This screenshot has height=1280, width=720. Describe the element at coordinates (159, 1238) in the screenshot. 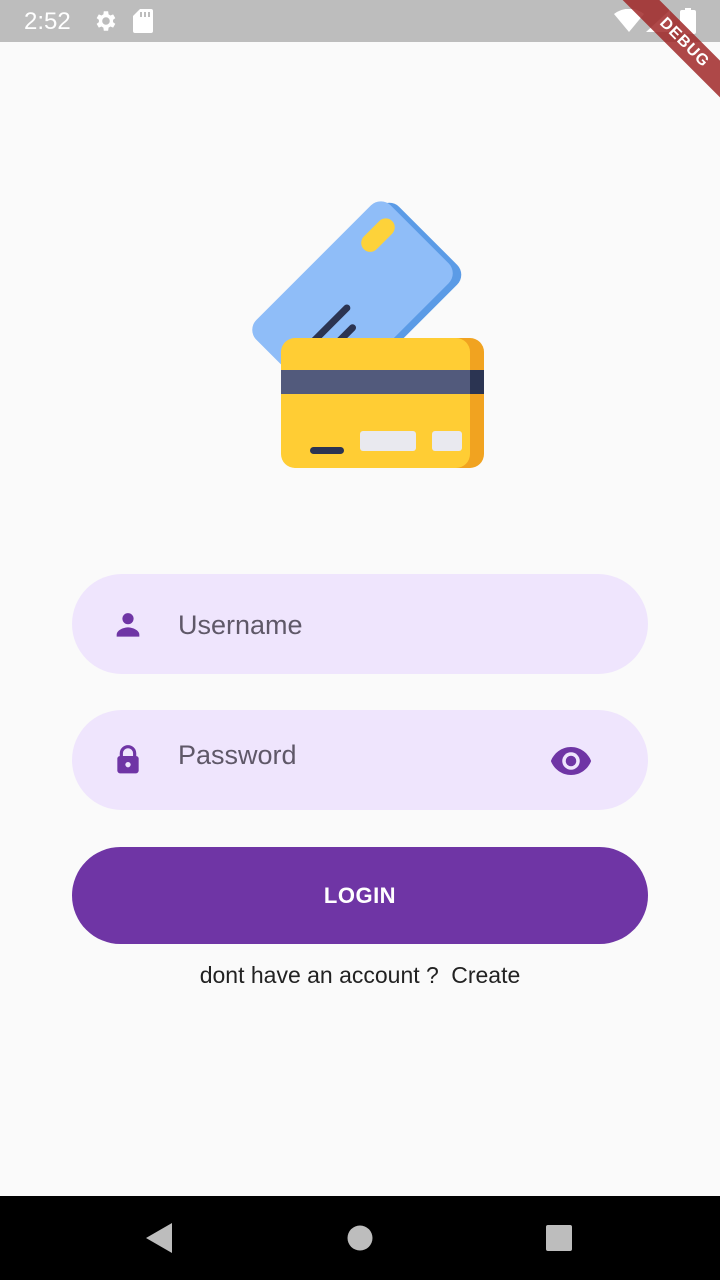

I see `back-icon` at that location.